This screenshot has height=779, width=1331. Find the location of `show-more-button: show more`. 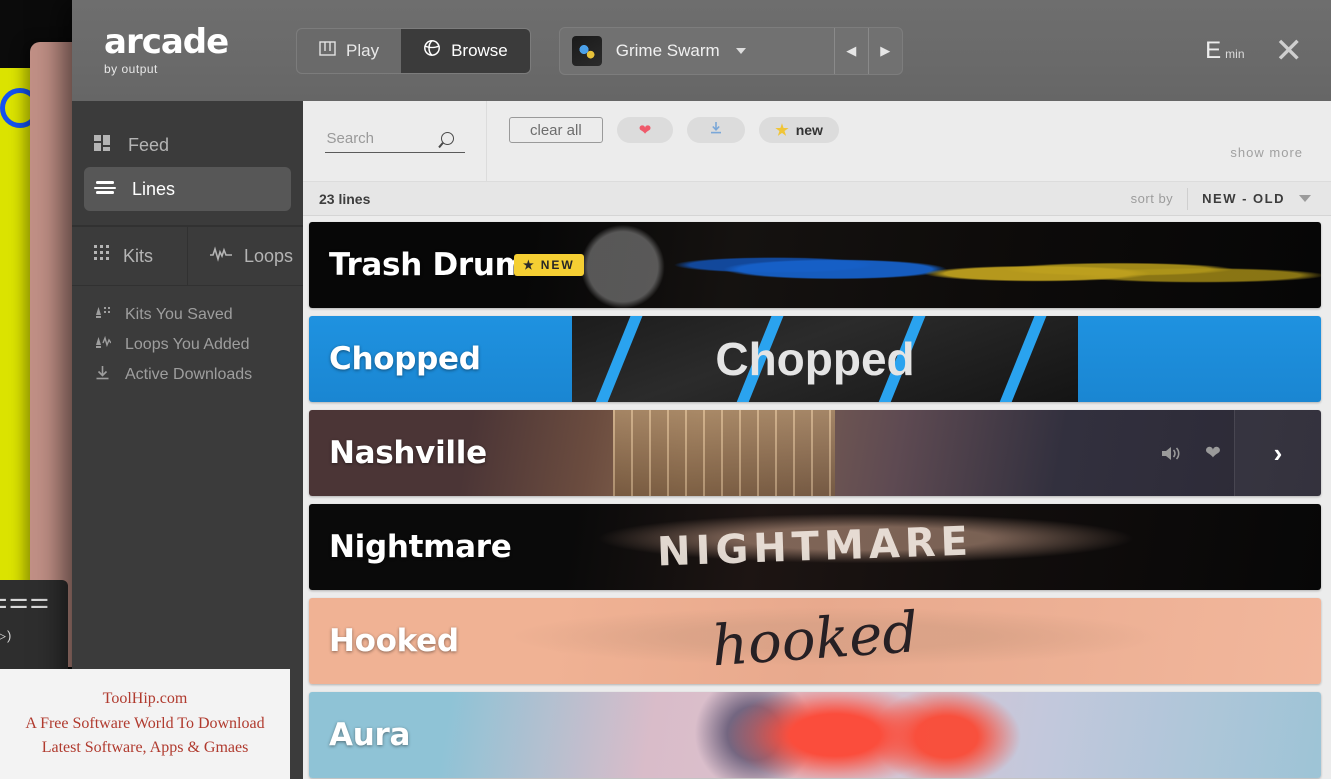

show-more-button: show more is located at coordinates (1266, 152).